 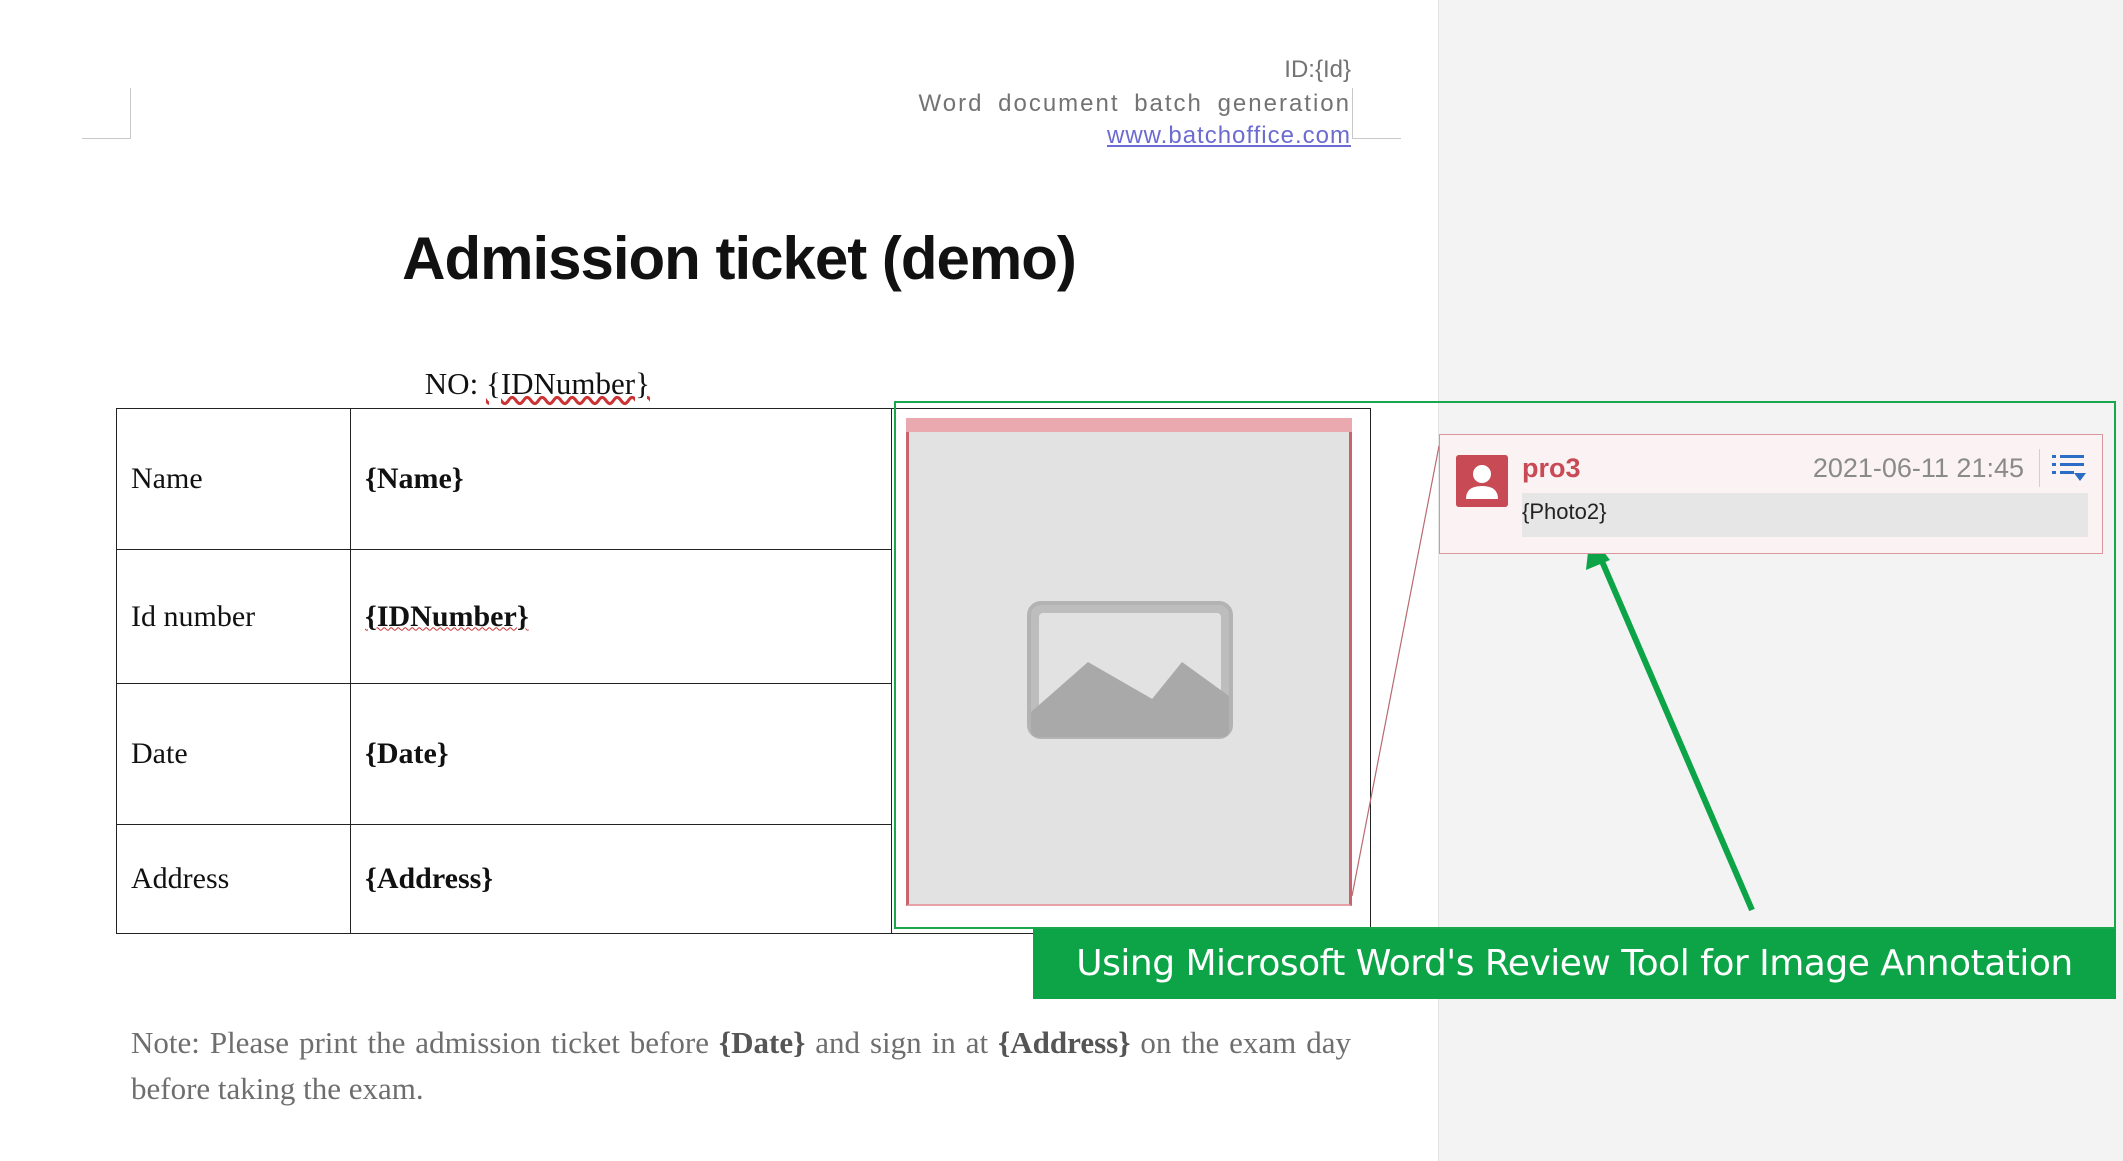 I want to click on review-comment: pro3 2021-06-11 21:45 {Photo2}, so click(x=1771, y=494).